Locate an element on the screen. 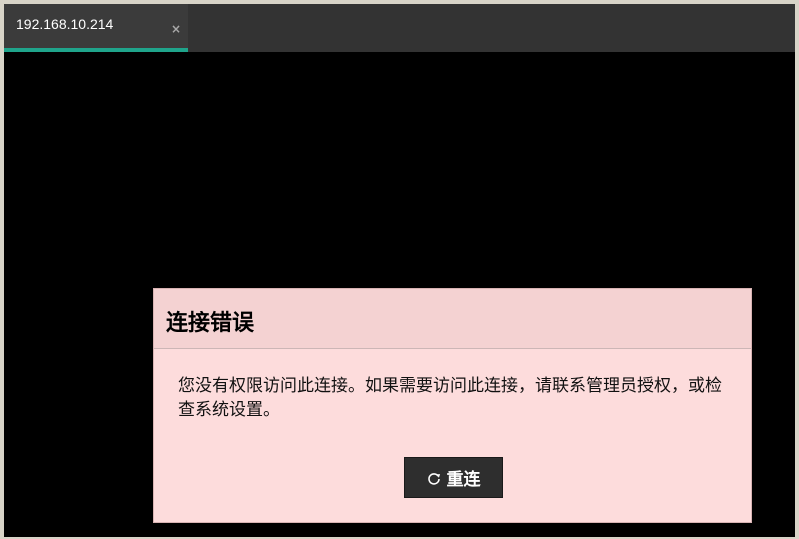  refresh-icon is located at coordinates (434, 478).